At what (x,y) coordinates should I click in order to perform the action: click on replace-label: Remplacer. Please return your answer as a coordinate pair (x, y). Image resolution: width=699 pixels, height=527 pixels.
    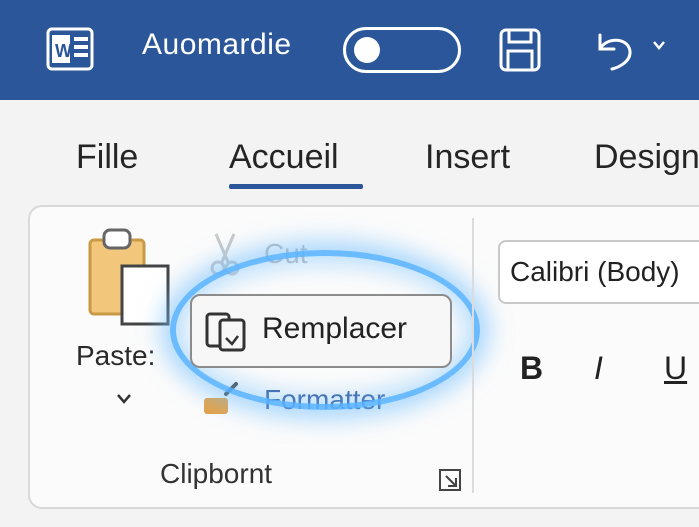
    Looking at the image, I should click on (335, 328).